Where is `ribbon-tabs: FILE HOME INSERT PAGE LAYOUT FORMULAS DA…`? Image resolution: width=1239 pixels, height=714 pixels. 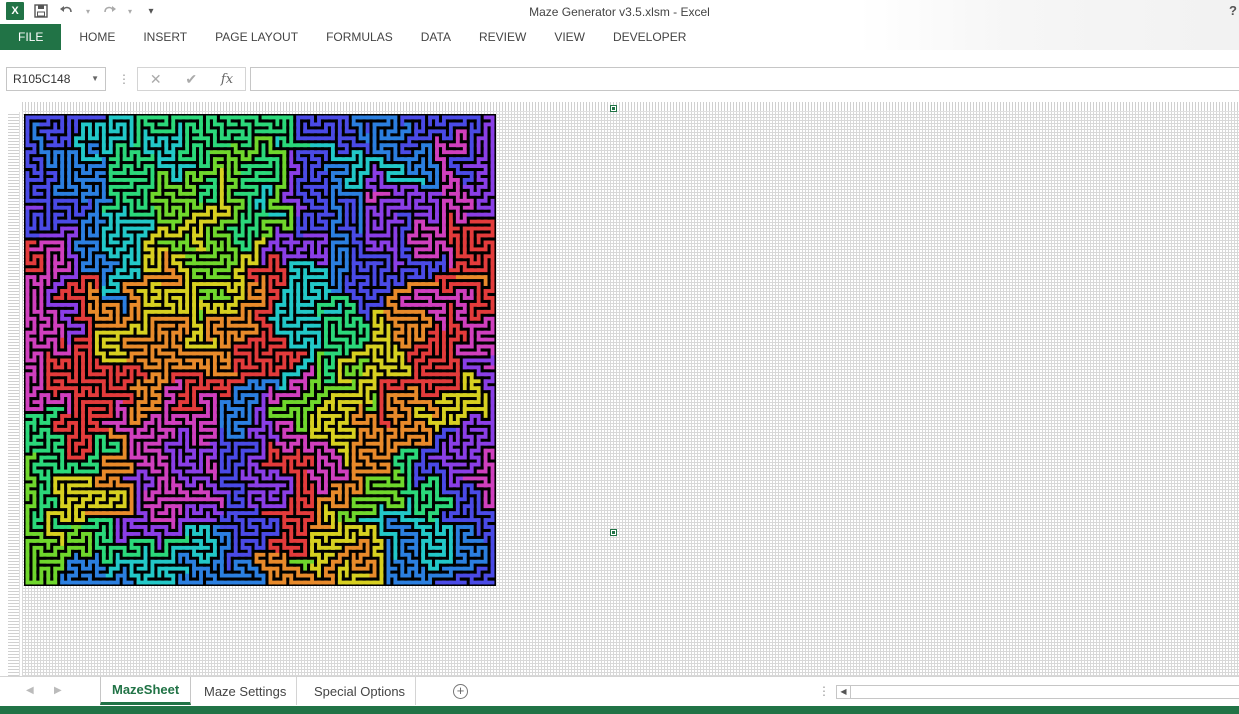 ribbon-tabs: FILE HOME INSERT PAGE LAYOUT FORMULAS DA… is located at coordinates (619, 37).